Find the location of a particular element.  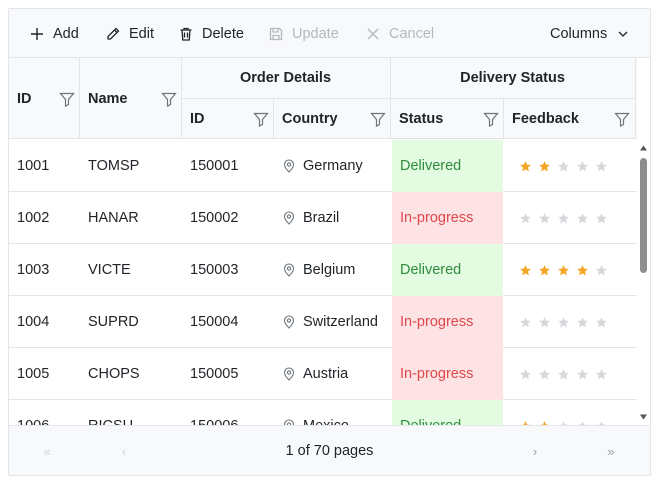

grid-toolbar: Add Edit Delete Update Cancel Columns is located at coordinates (329, 33).